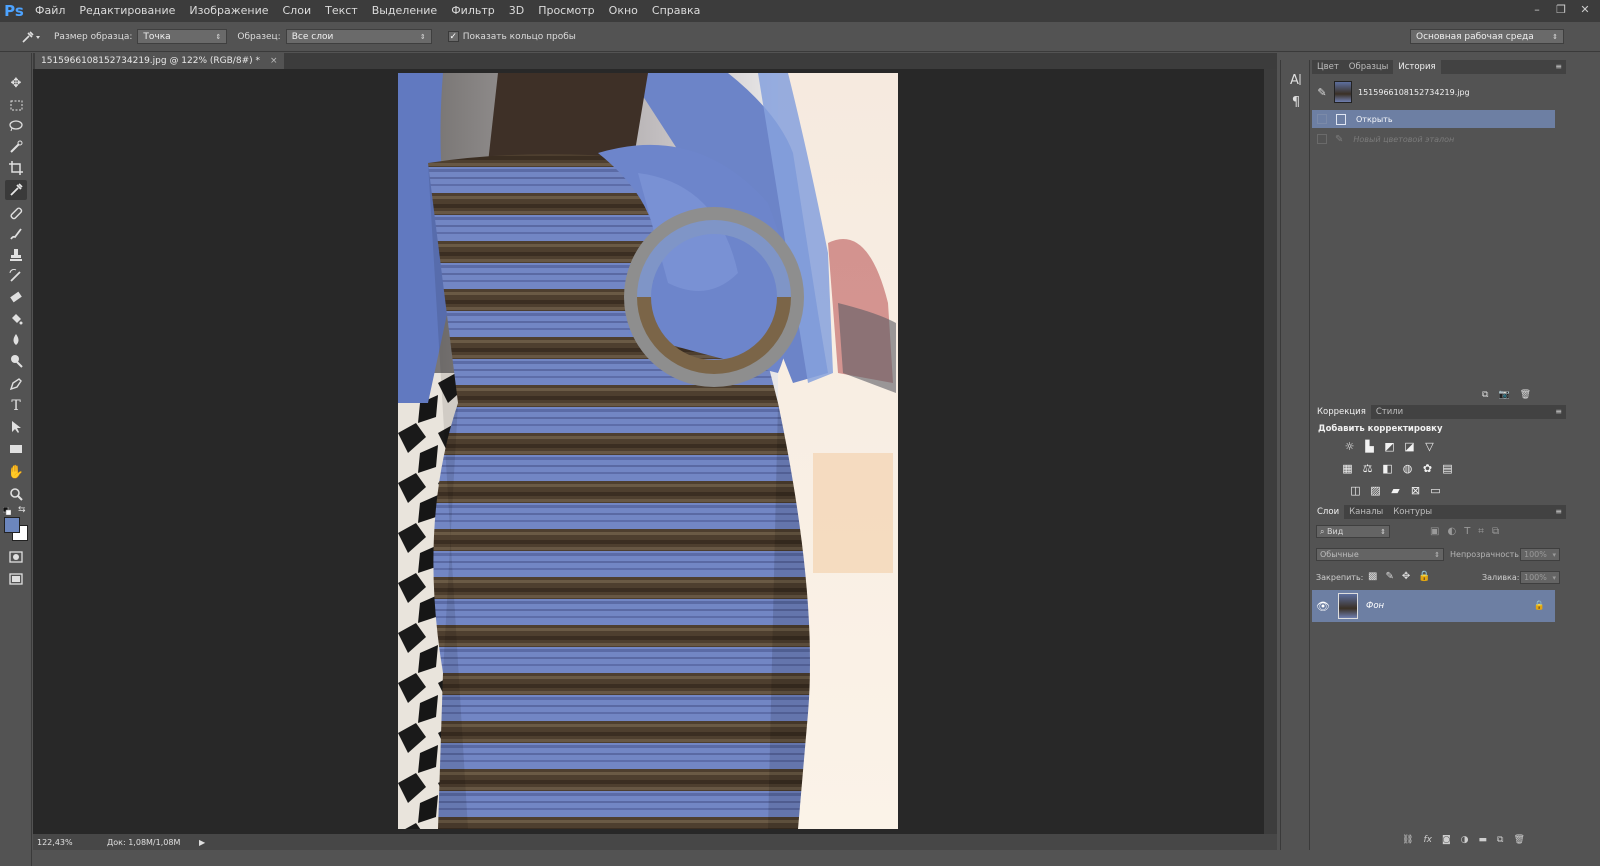  What do you see at coordinates (1518, 840) in the screenshot?
I see `delete-layer-icon: 🗑` at bounding box center [1518, 840].